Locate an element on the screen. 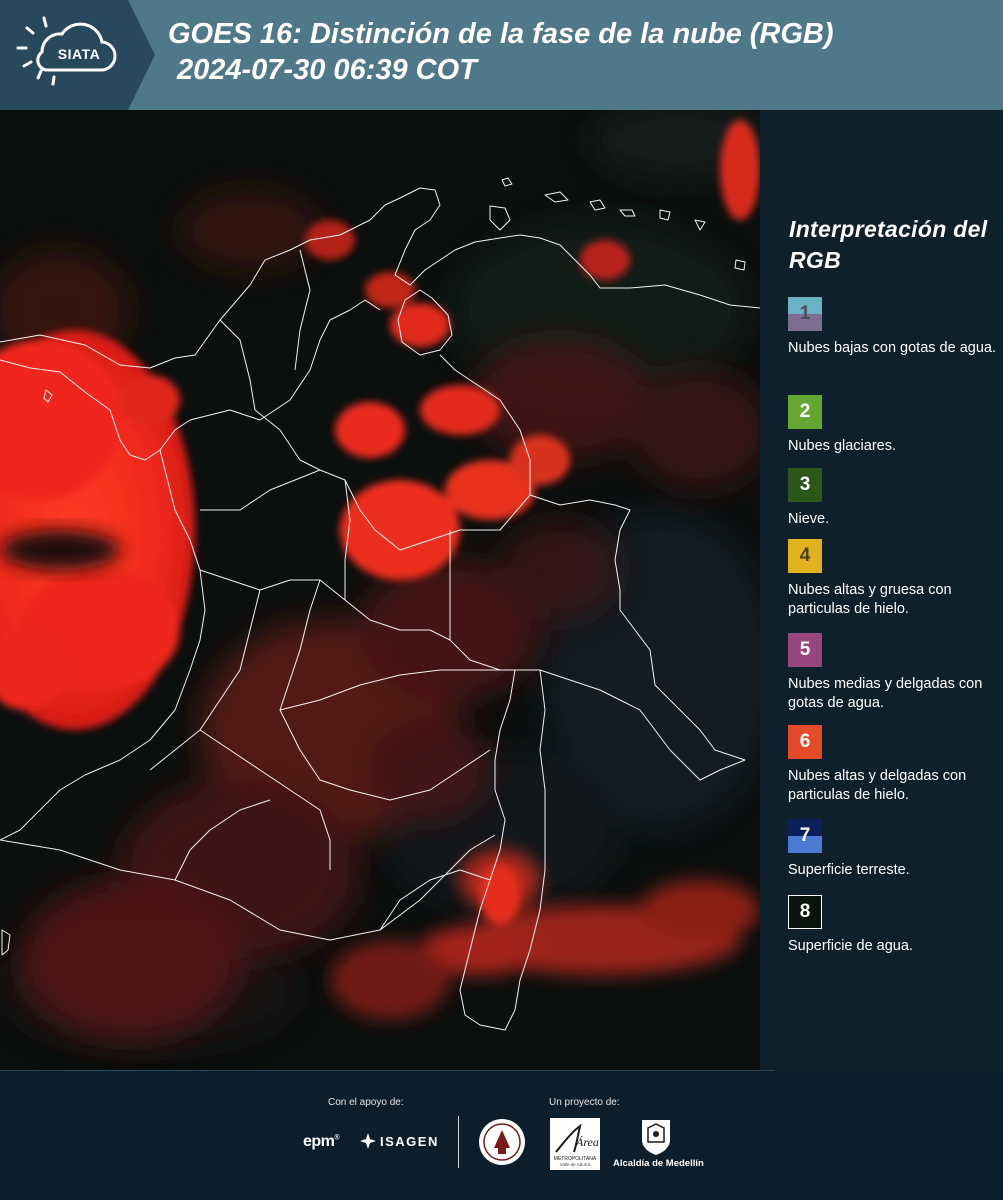 Image resolution: width=1003 pixels, height=1200 pixels. legend-number-4: 4 is located at coordinates (805, 555).